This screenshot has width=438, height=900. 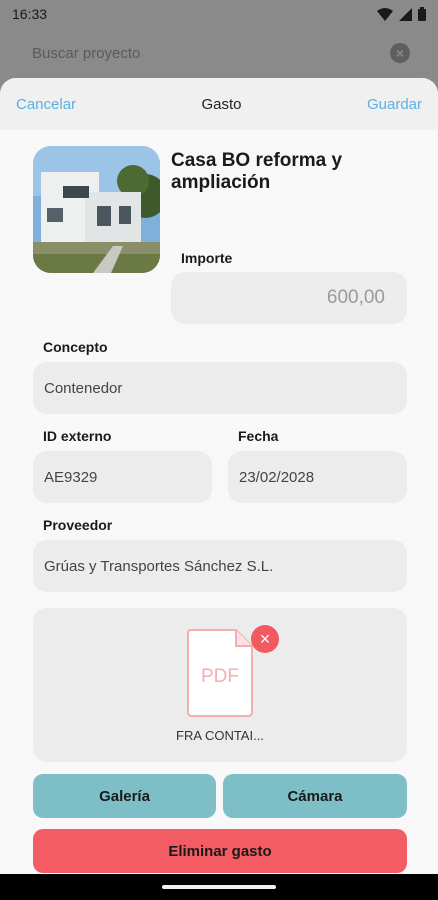 I want to click on external-id-field: AE9329, so click(x=122, y=477).